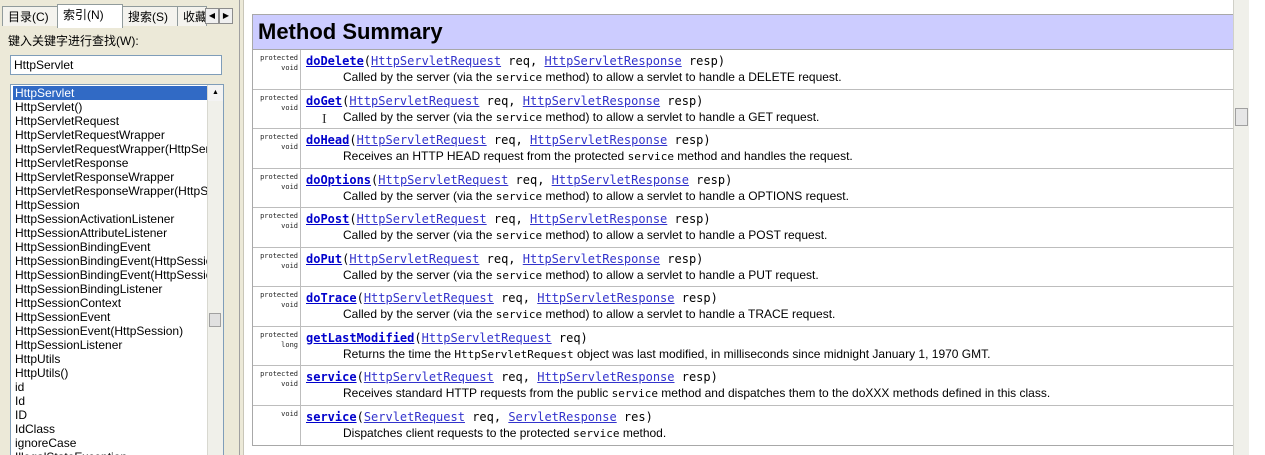 This screenshot has height=455, width=1265. Describe the element at coordinates (215, 270) in the screenshot. I see `index-list-scrollbar: ▲` at that location.